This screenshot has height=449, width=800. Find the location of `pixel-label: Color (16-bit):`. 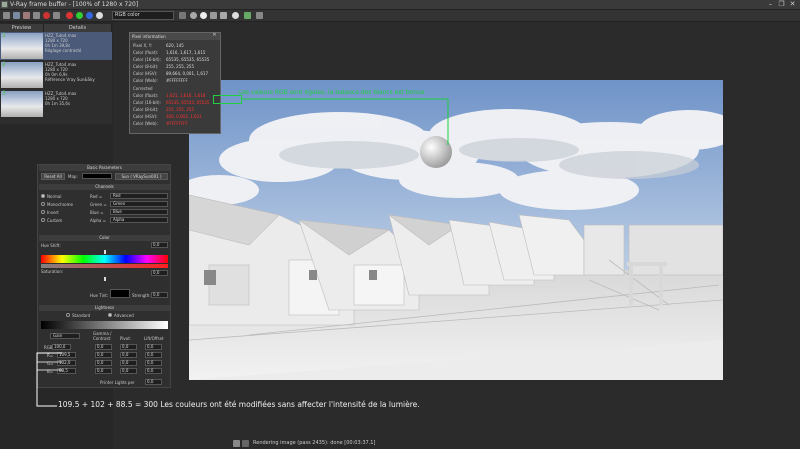

pixel-label: Color (16-bit): is located at coordinates (147, 59).